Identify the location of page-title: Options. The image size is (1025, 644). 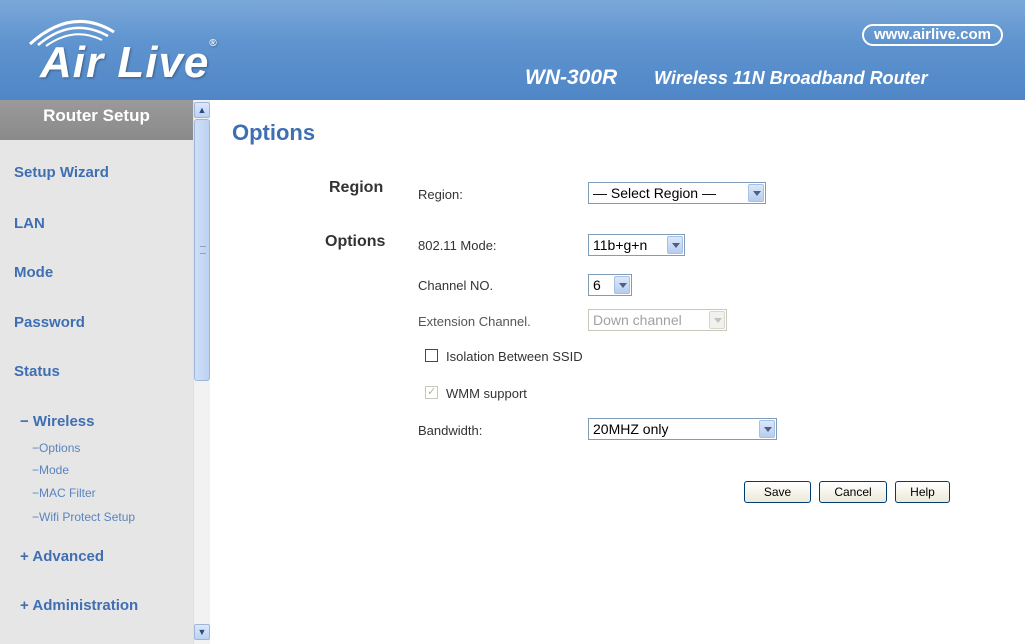
(274, 132).